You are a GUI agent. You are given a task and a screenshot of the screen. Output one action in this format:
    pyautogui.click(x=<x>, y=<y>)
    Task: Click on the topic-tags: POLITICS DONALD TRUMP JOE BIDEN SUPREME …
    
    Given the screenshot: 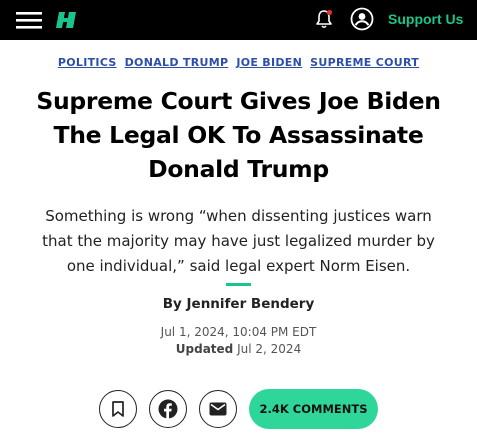 What is the action you would take?
    pyautogui.click(x=238, y=62)
    